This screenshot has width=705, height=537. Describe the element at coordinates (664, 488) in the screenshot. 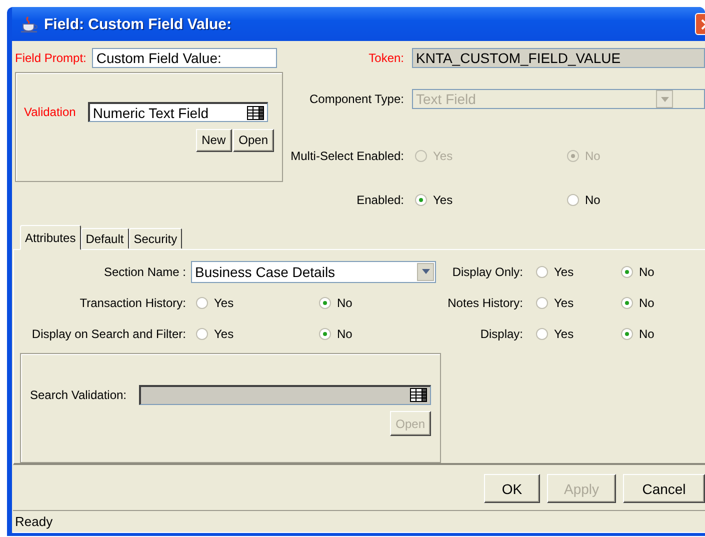

I see `dialog-button: Cancel` at that location.